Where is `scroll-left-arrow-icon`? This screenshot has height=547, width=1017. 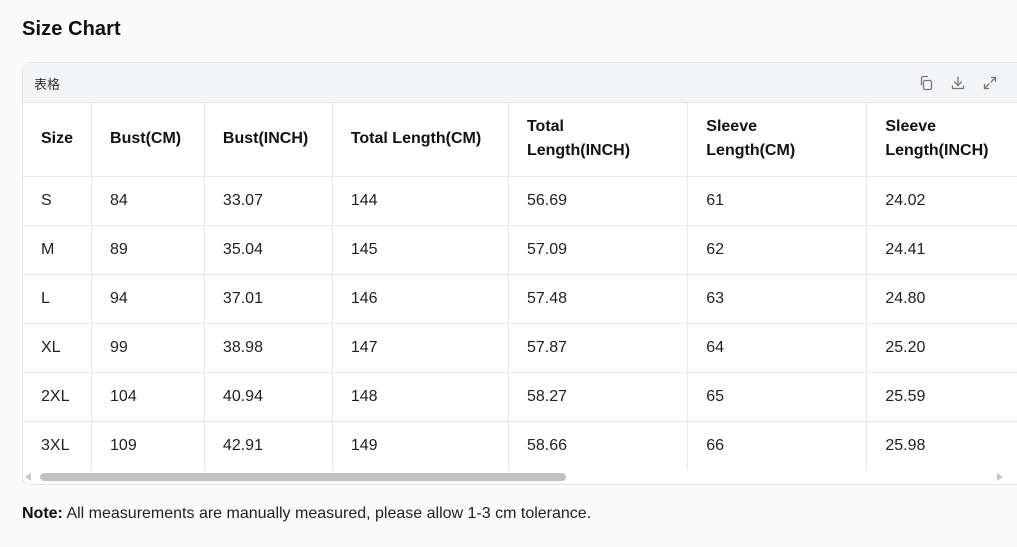 scroll-left-arrow-icon is located at coordinates (28, 477).